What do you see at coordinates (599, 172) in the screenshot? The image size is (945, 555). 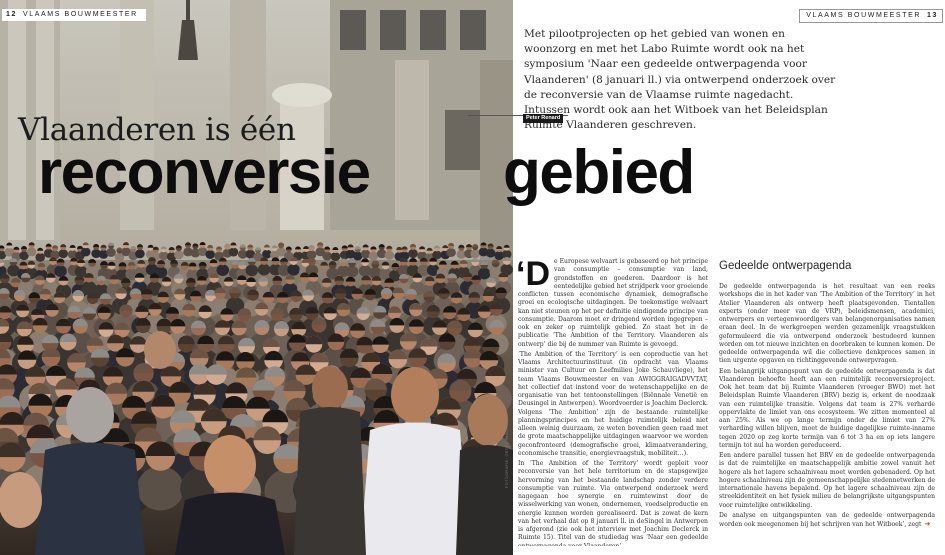 I see `headline-line-3: gebied` at bounding box center [599, 172].